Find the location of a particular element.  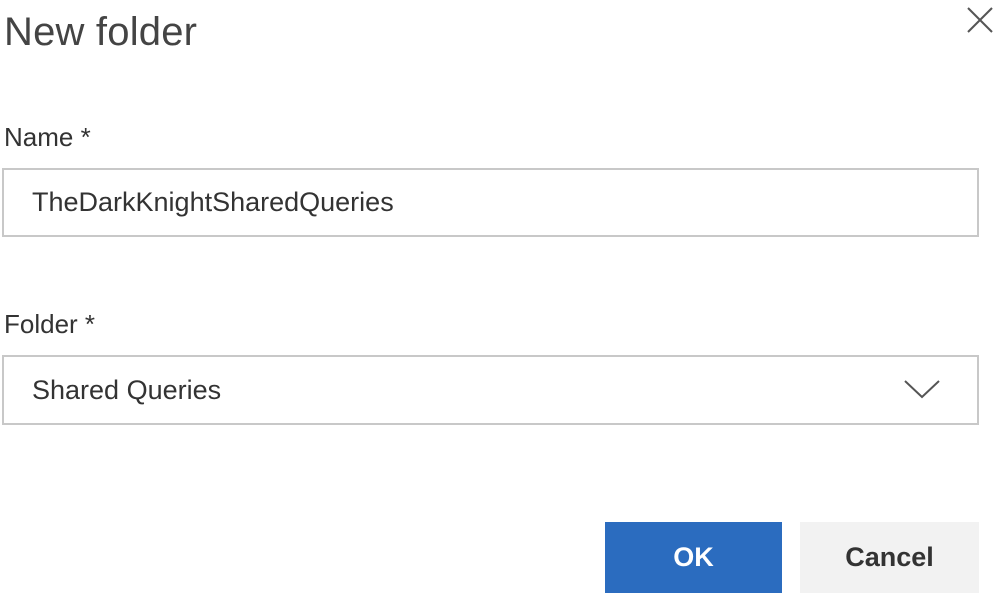

name-input is located at coordinates (490, 202).